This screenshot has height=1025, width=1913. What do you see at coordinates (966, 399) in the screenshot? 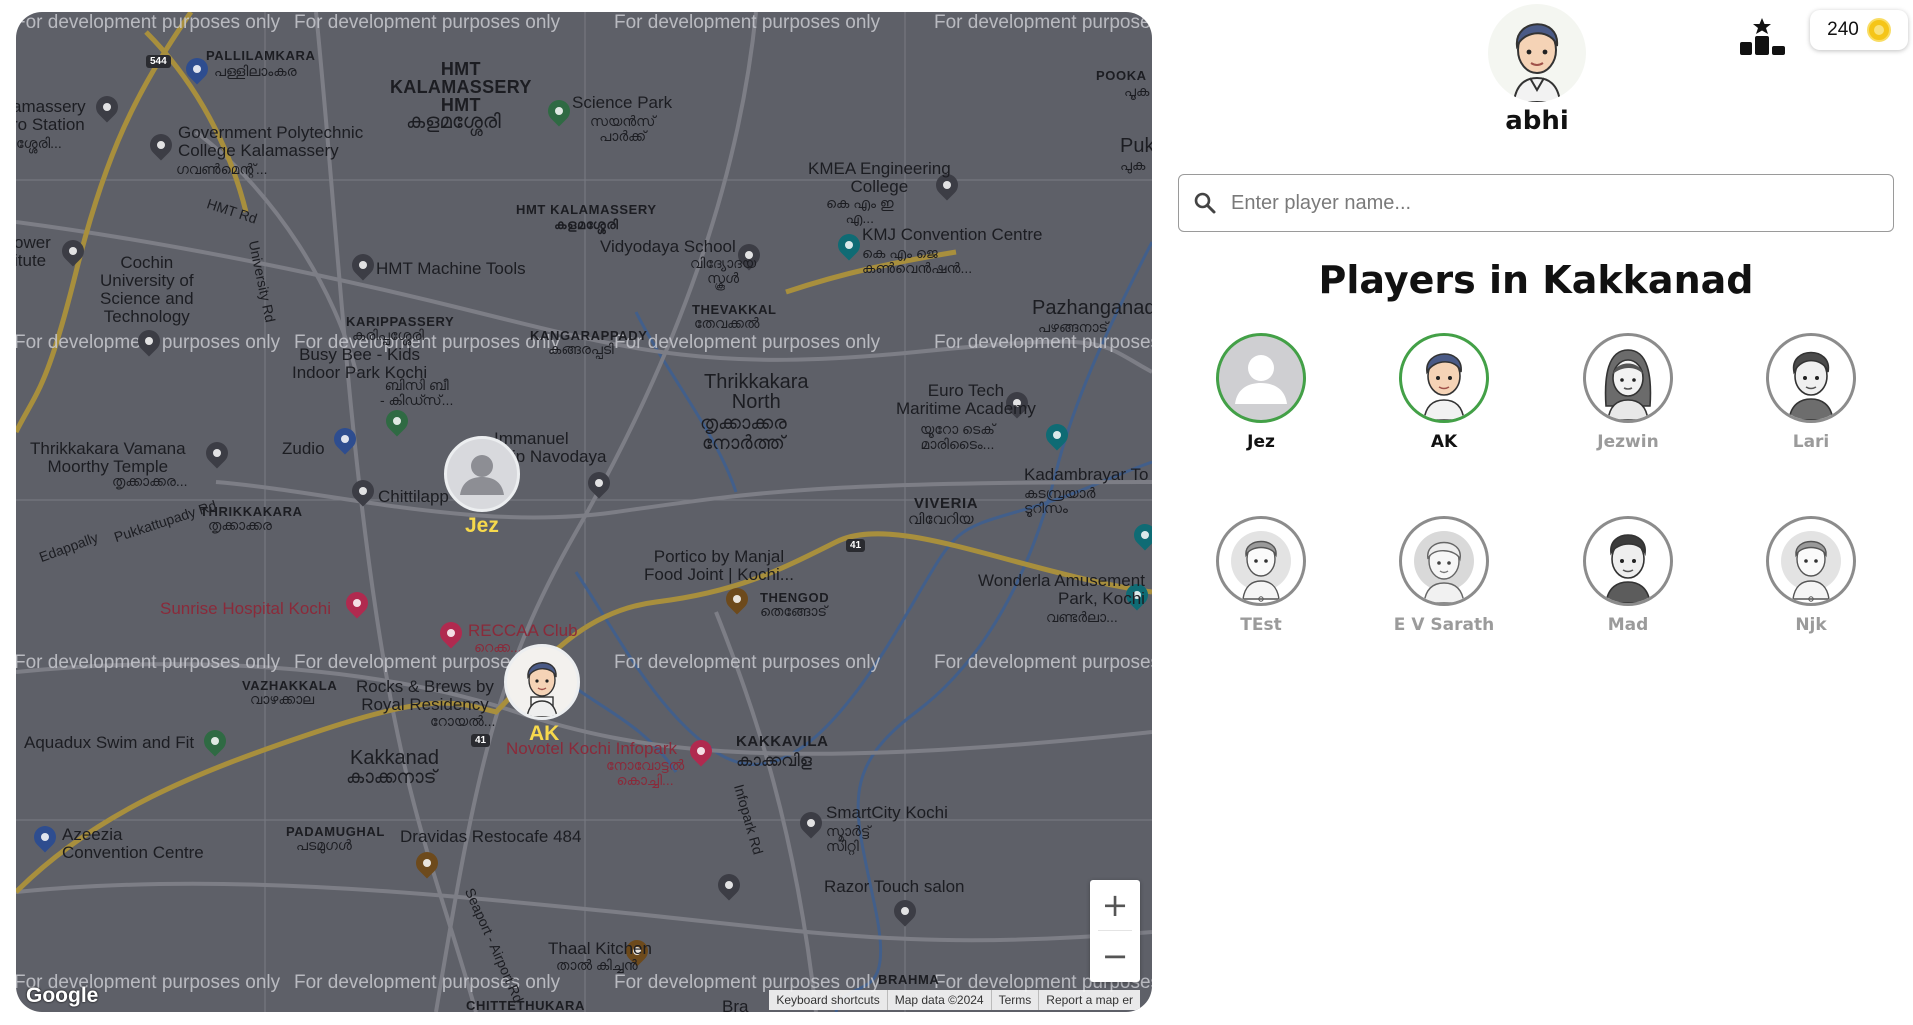
I see `map-label: Euro Tech Maritime Academy` at bounding box center [966, 399].